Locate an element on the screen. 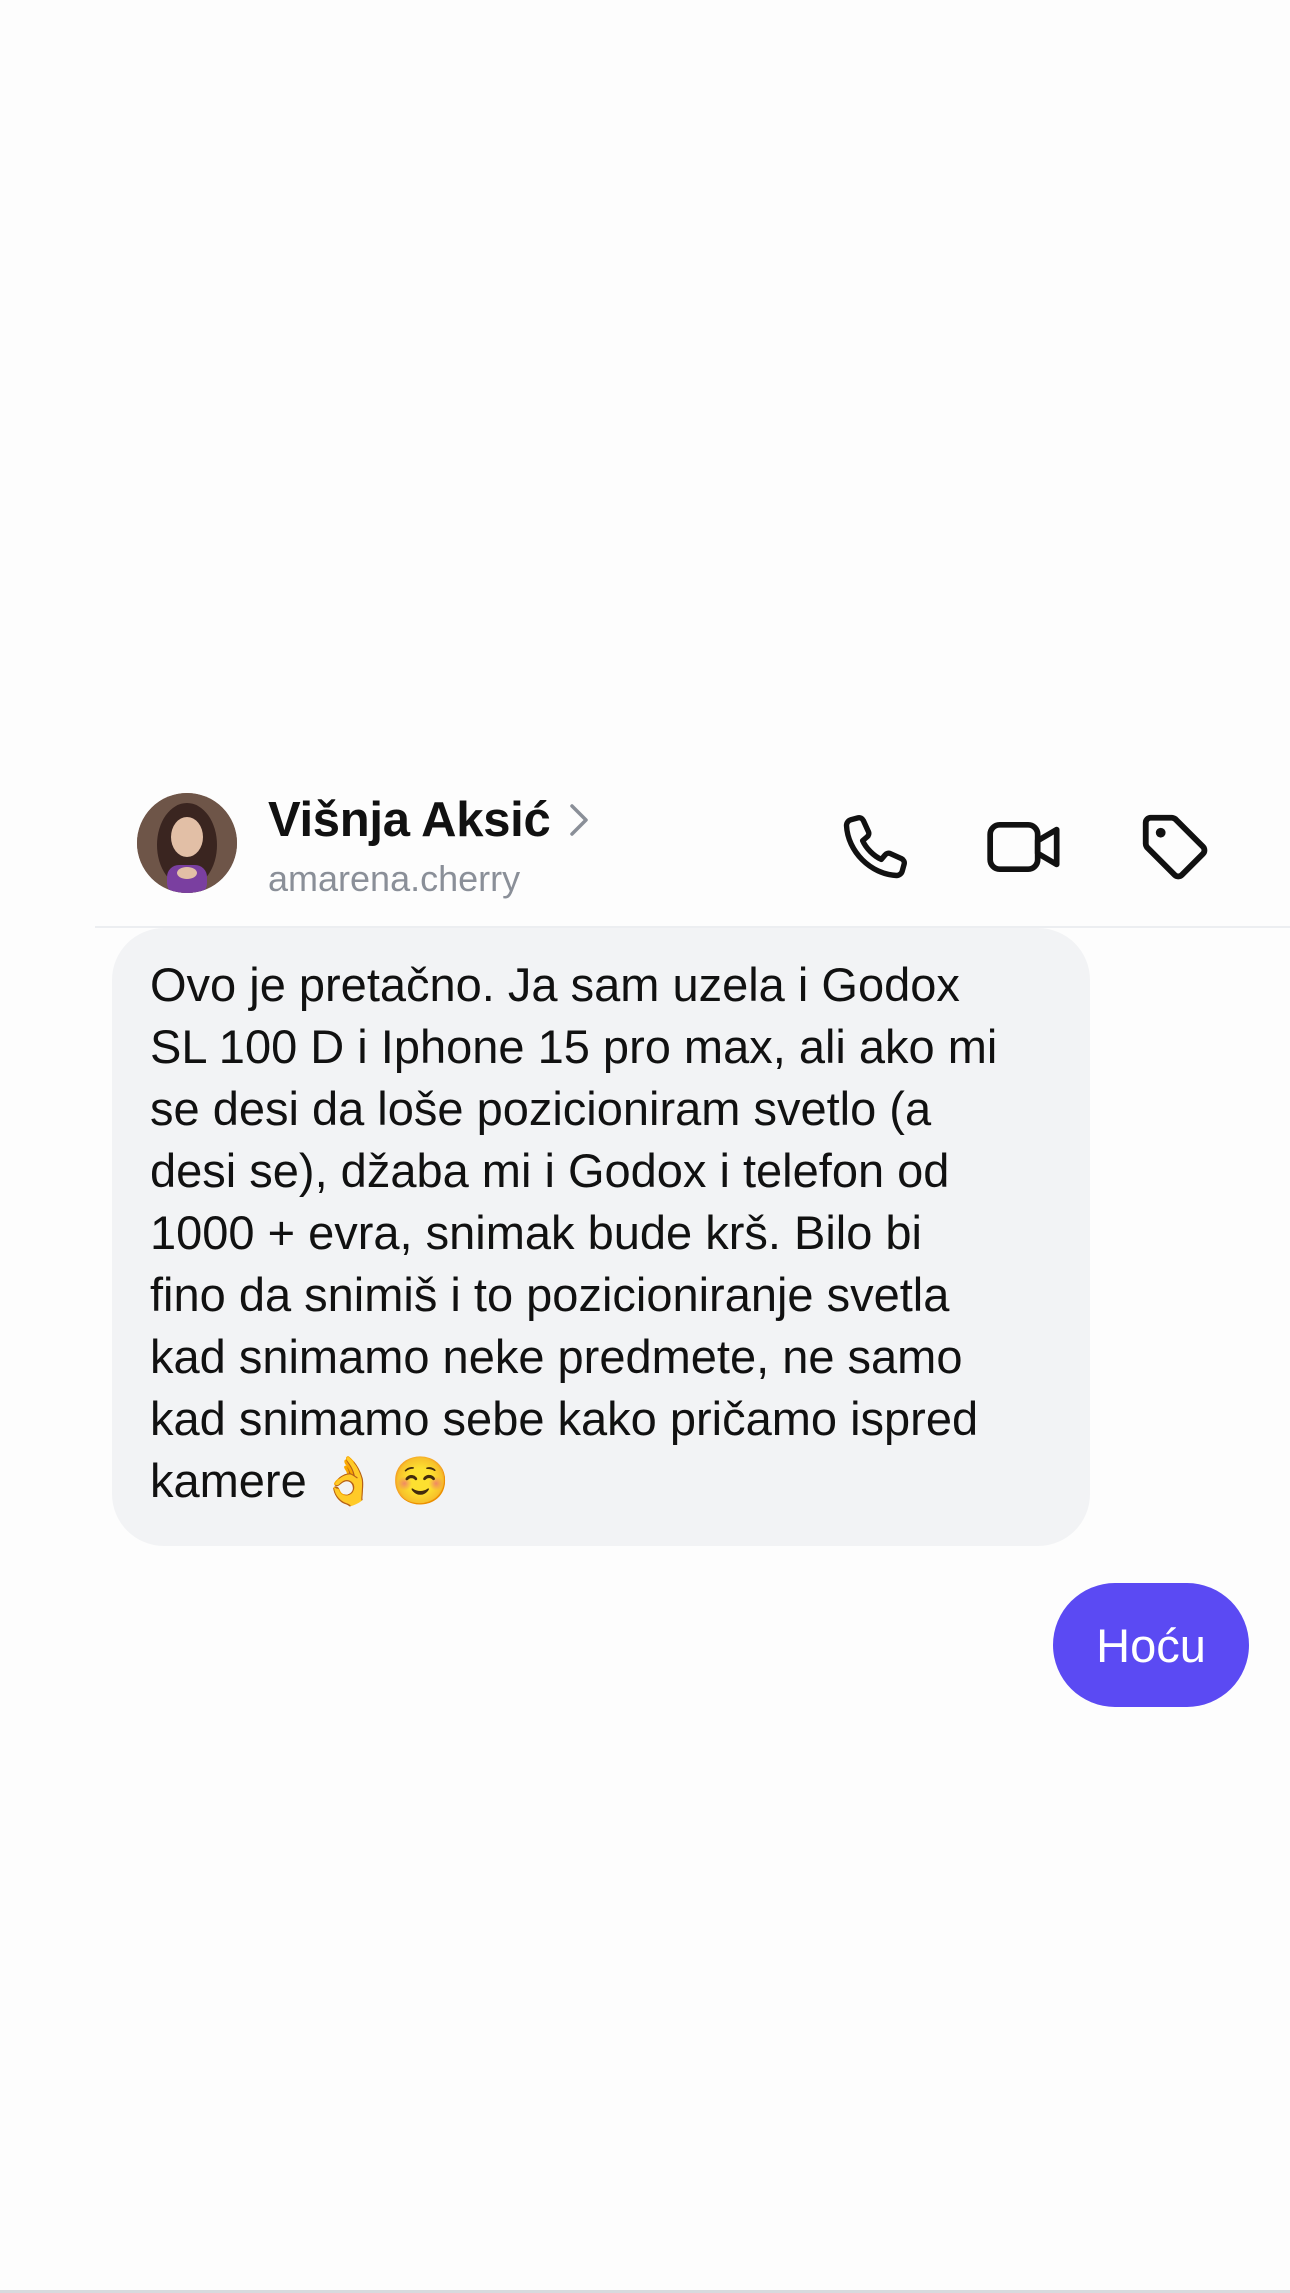  outgoing-message-bubble: Hoću is located at coordinates (1151, 1645).